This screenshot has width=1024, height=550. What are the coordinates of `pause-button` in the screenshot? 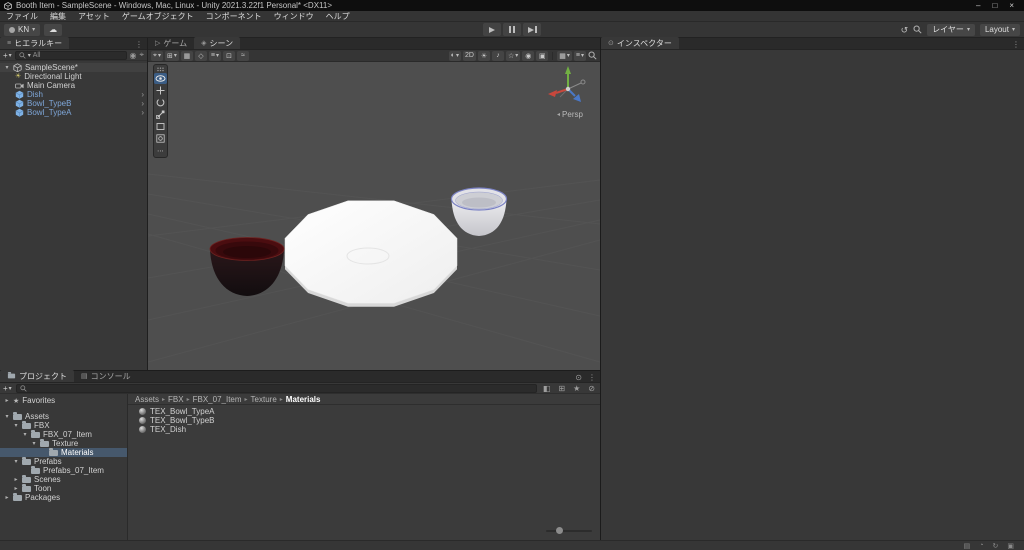 It's located at (512, 29).